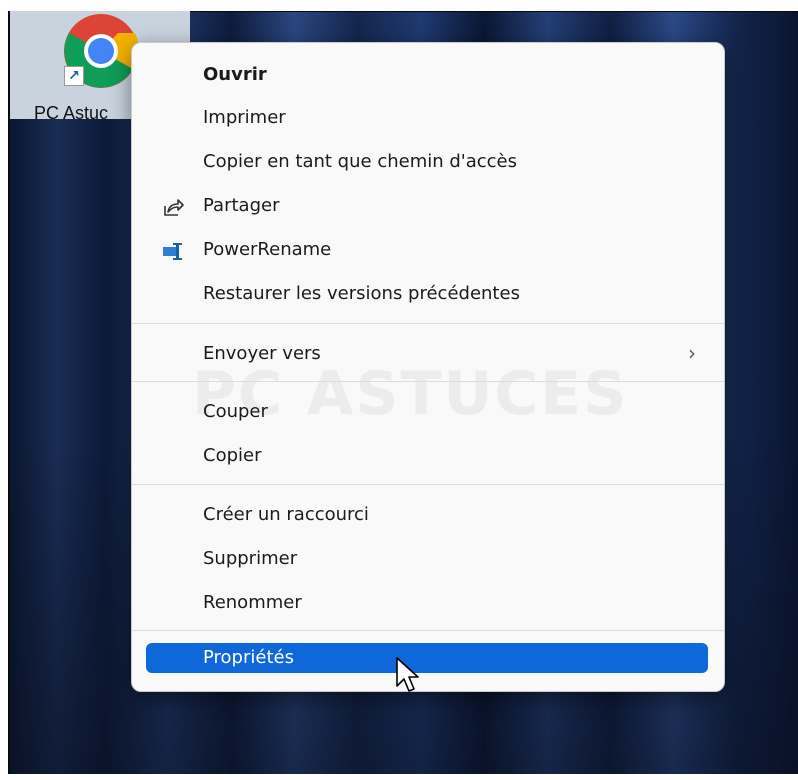  I want to click on menu-item-copier-chemin: Copier en tant que chemin d'accès, so click(427, 162).